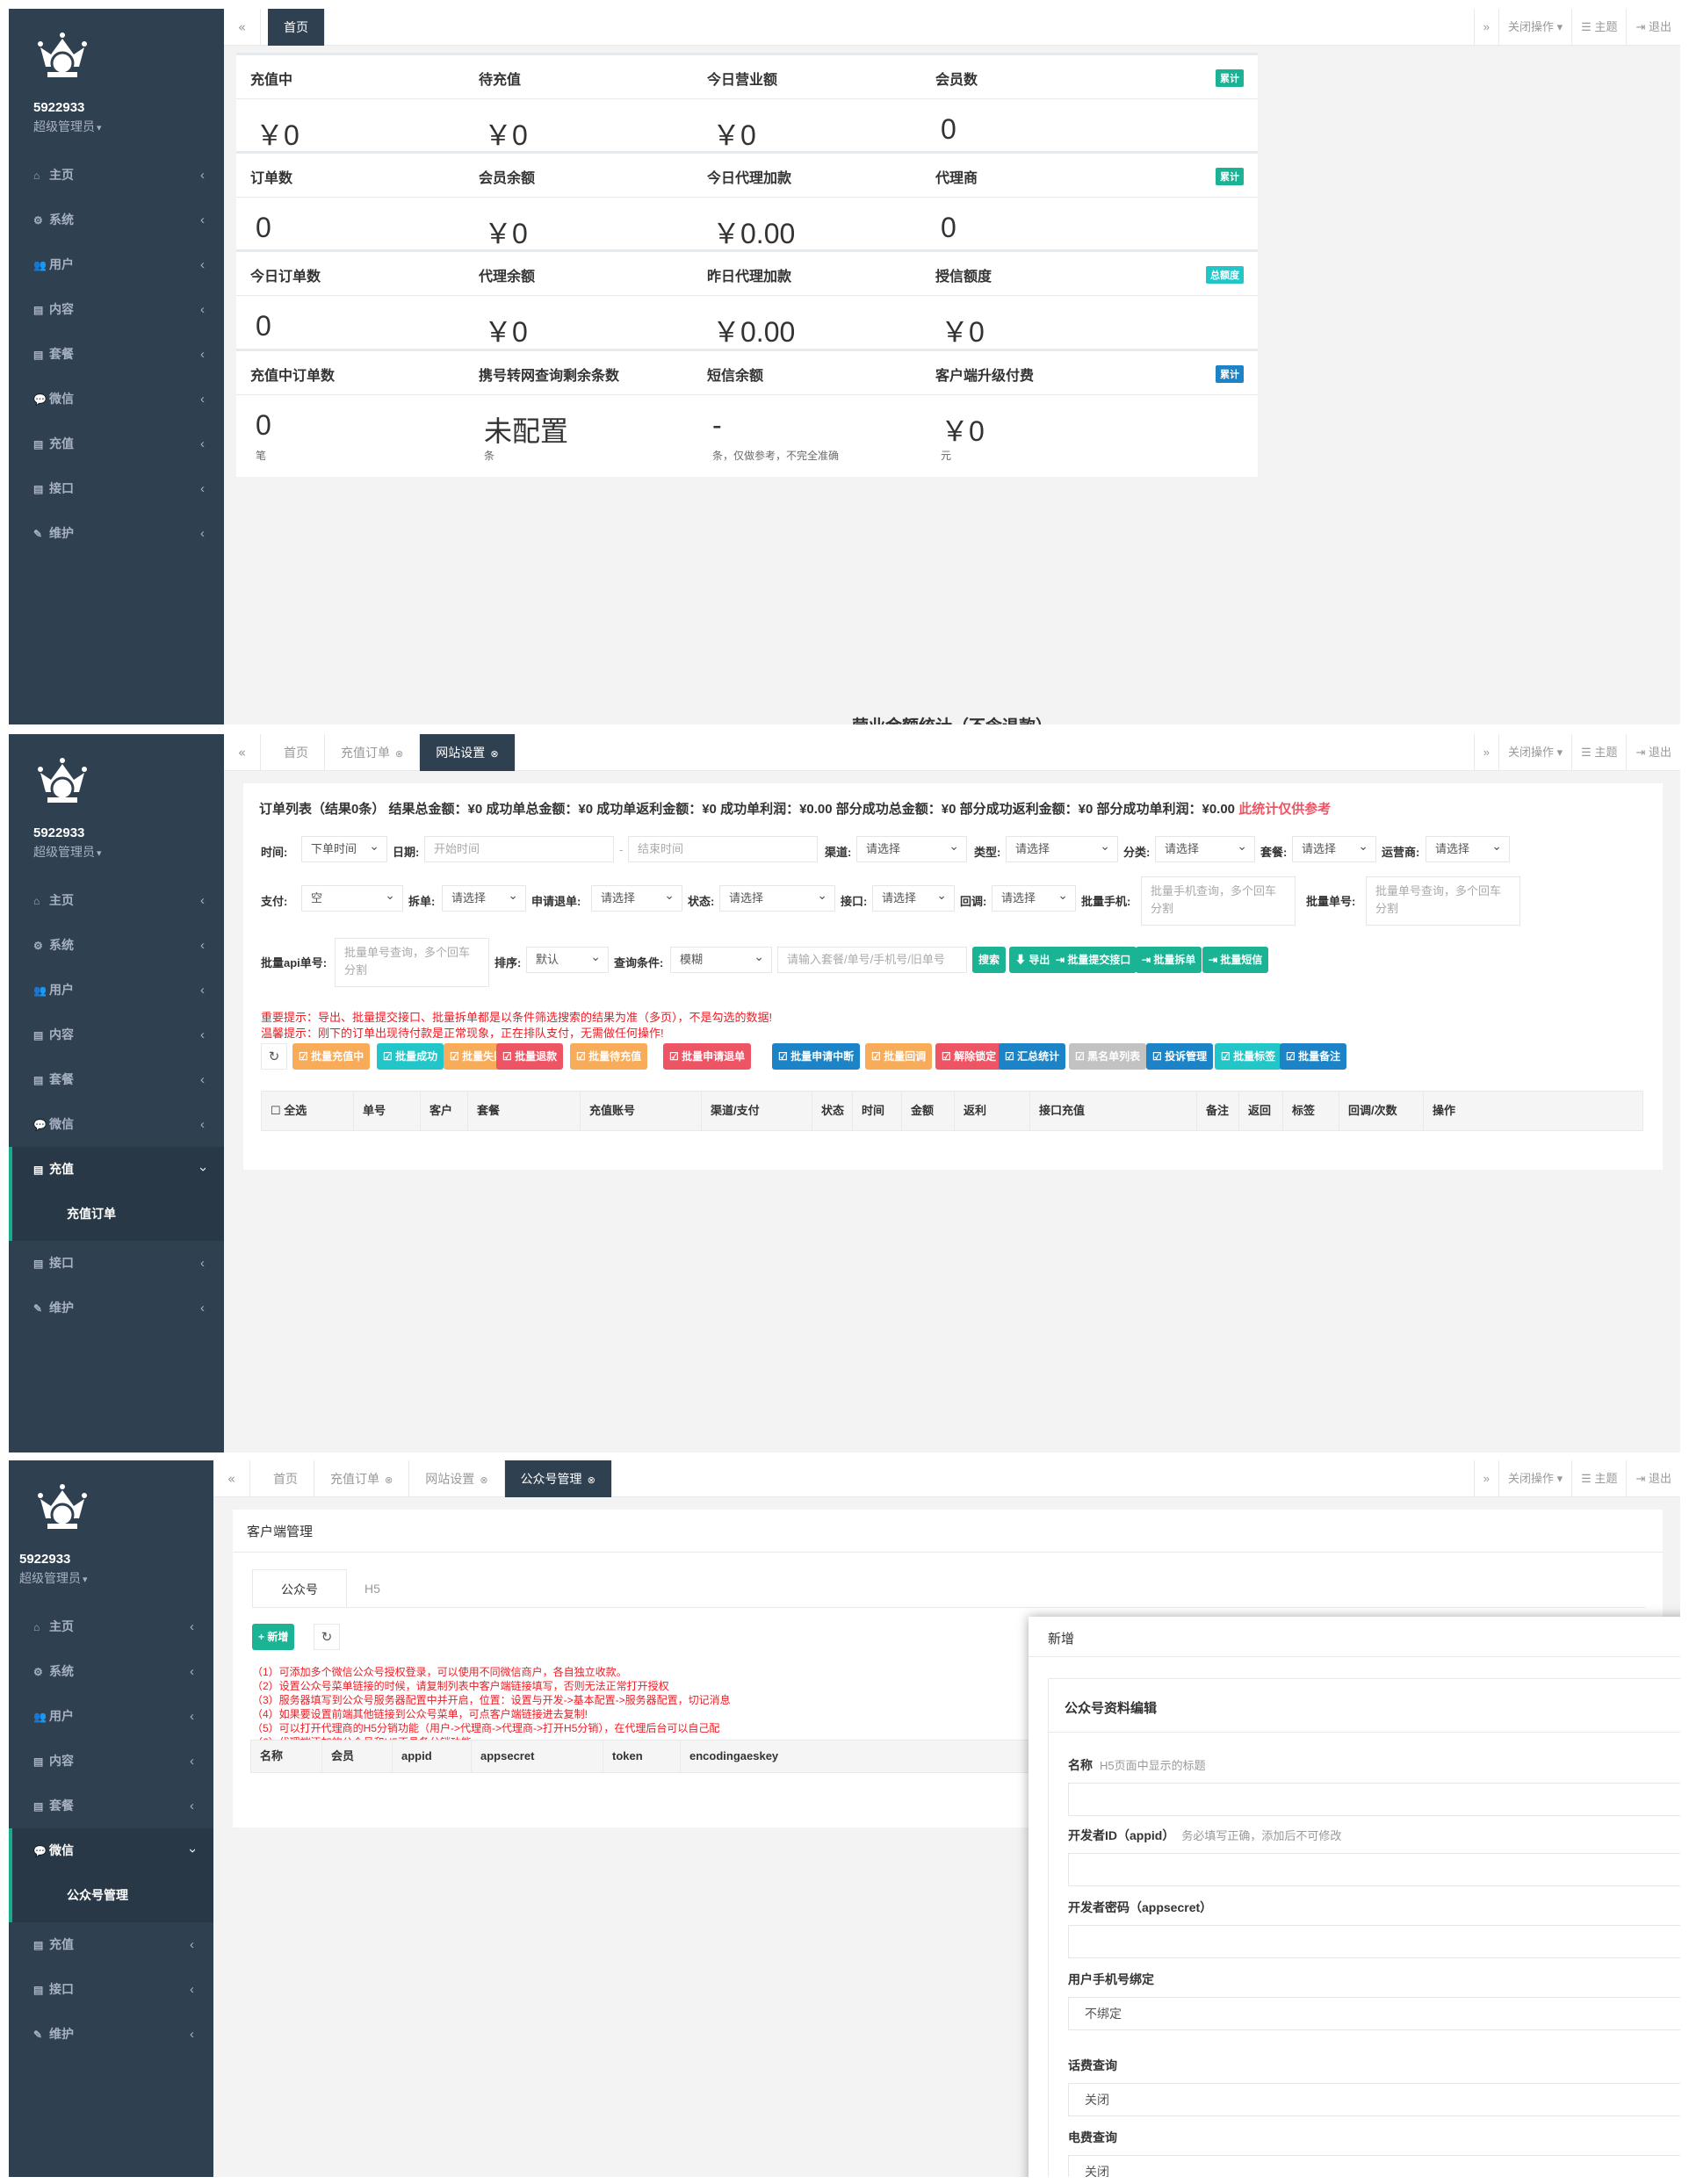 The image size is (1689, 2184). What do you see at coordinates (969, 1056) in the screenshot?
I see `batch-button-8: ☑ 解除锁定` at bounding box center [969, 1056].